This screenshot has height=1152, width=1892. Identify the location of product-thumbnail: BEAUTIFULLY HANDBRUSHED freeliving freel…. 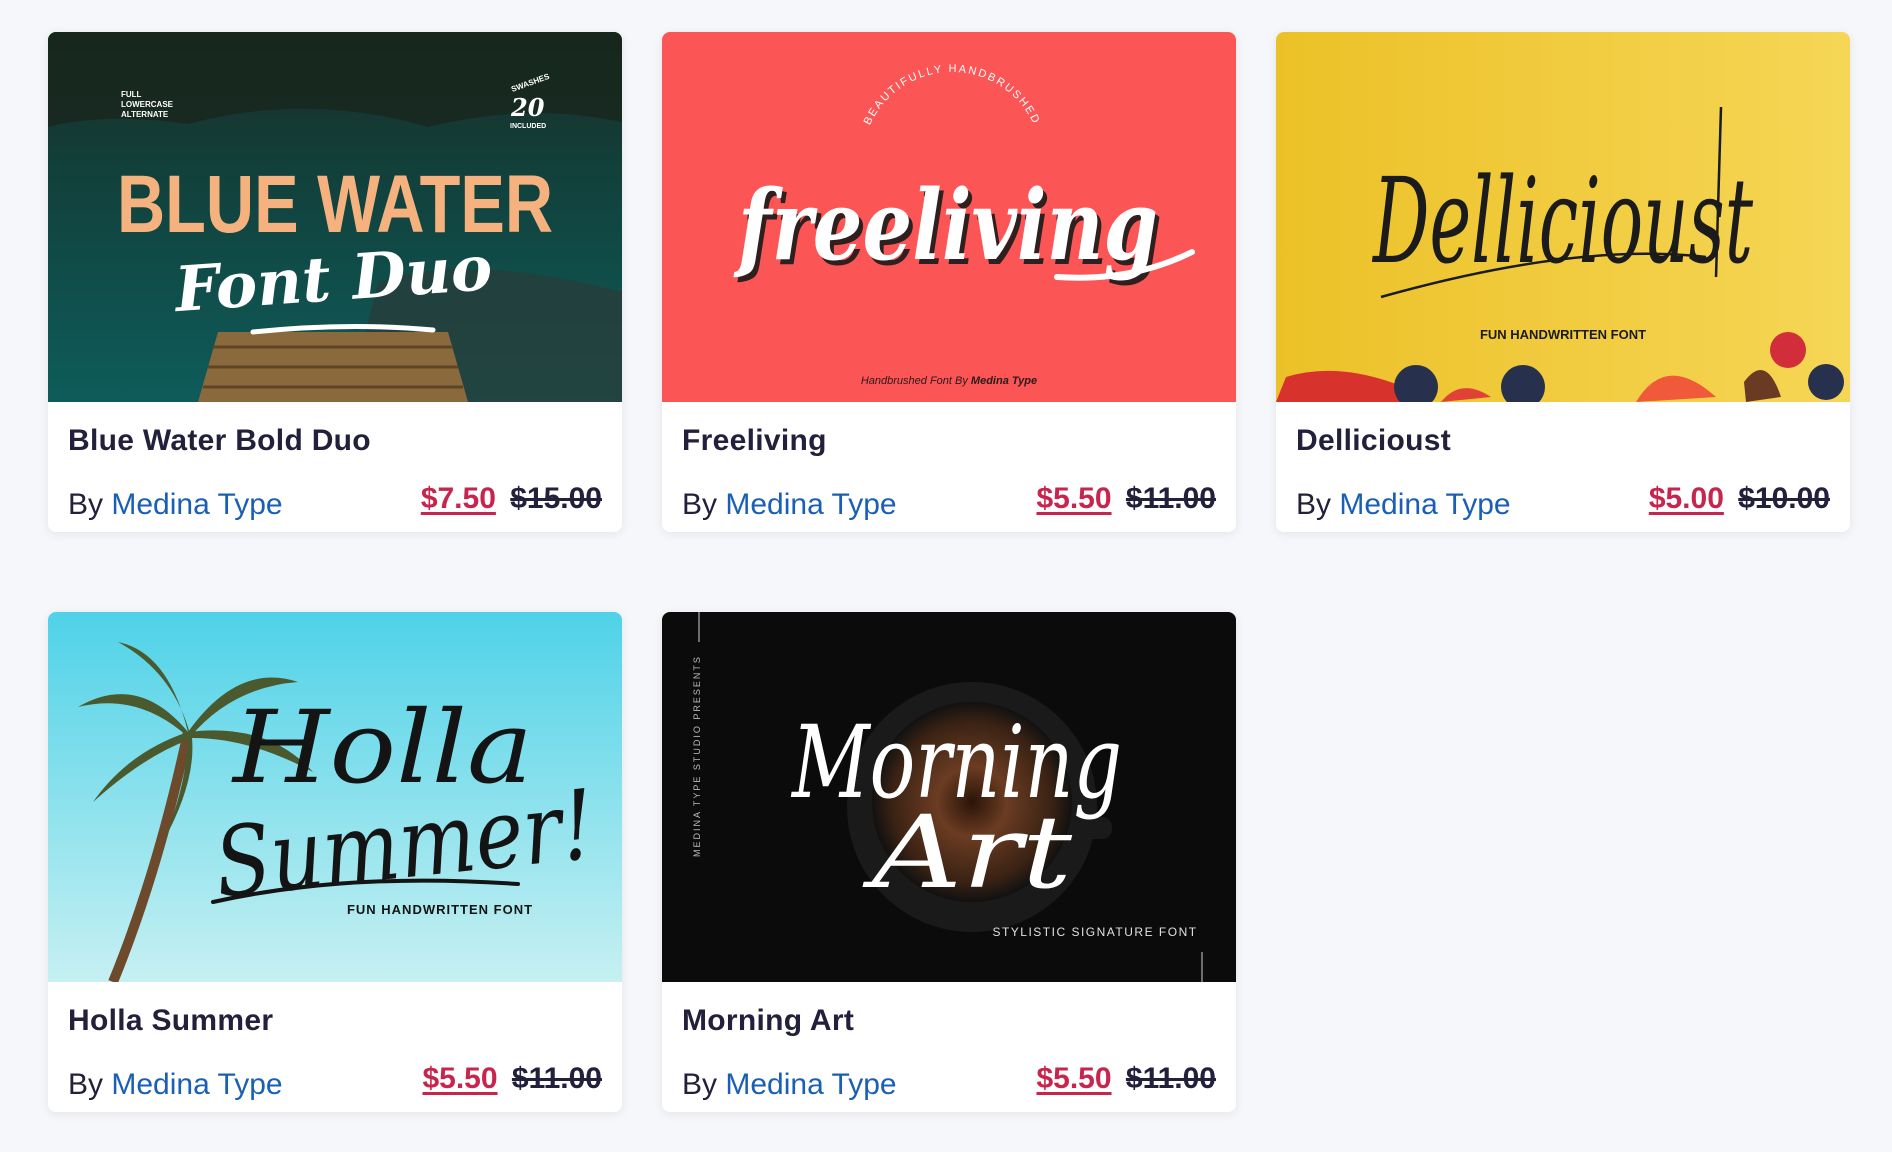
(949, 217).